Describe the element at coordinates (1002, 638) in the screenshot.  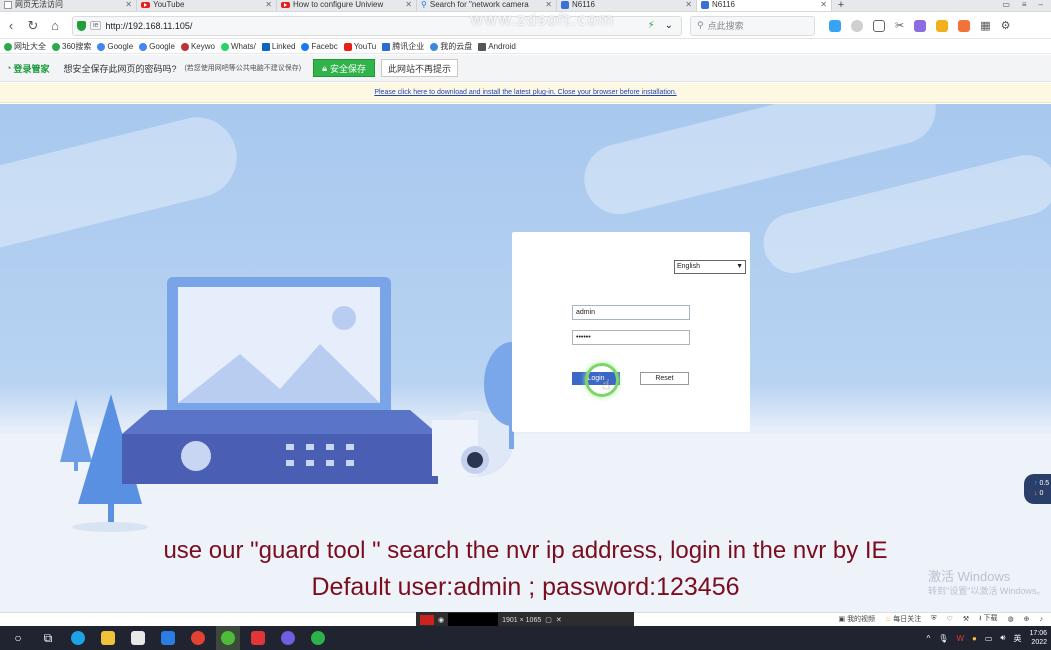
I see `volume-tray-icon: 🔊︎` at that location.